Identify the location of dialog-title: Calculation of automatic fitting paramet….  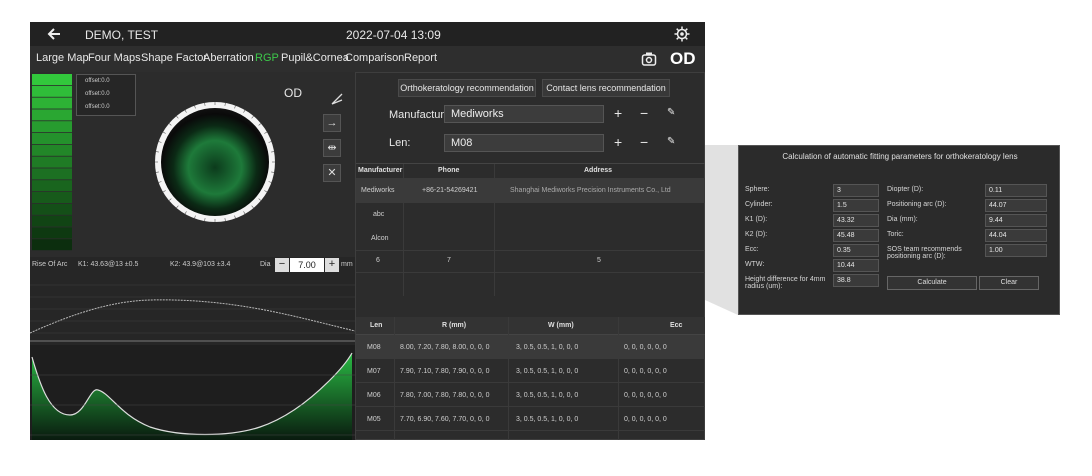
(900, 156).